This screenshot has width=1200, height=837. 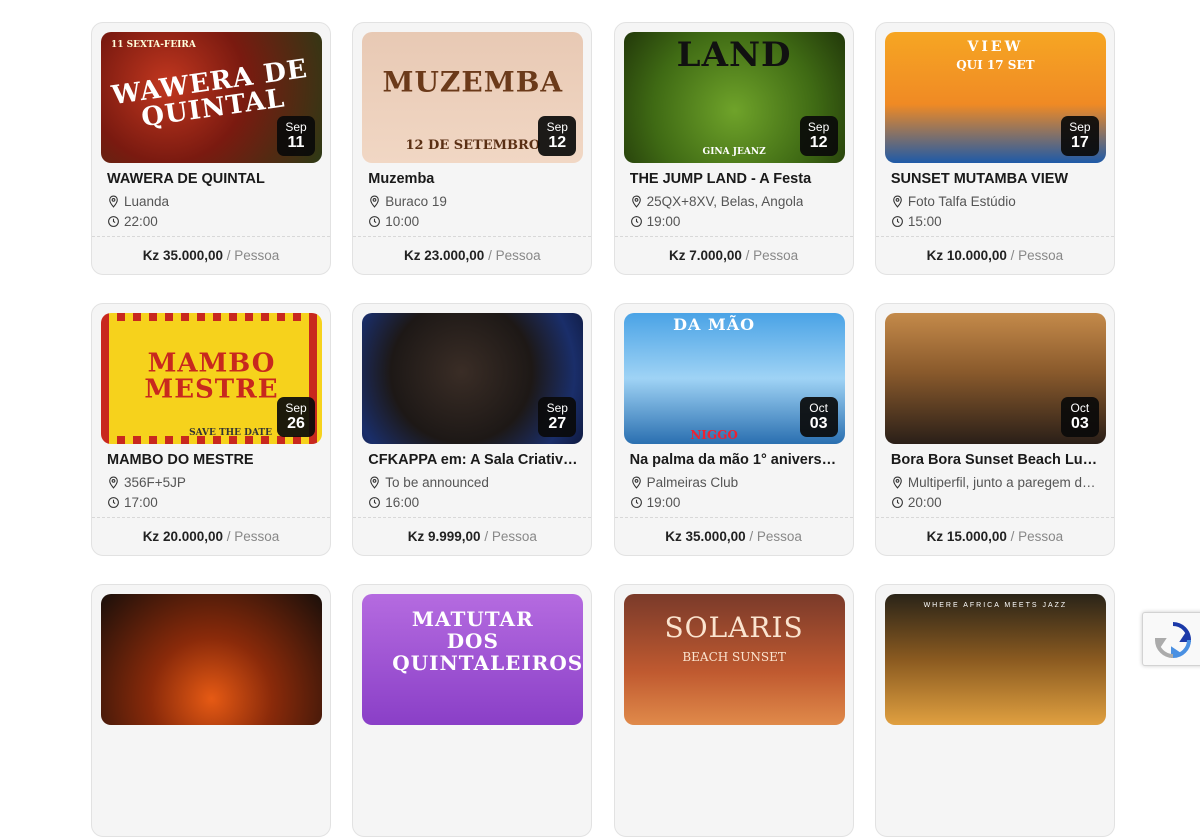 What do you see at coordinates (997, 179) in the screenshot?
I see `event-title: SUNSET MUTAMBA VIEW` at bounding box center [997, 179].